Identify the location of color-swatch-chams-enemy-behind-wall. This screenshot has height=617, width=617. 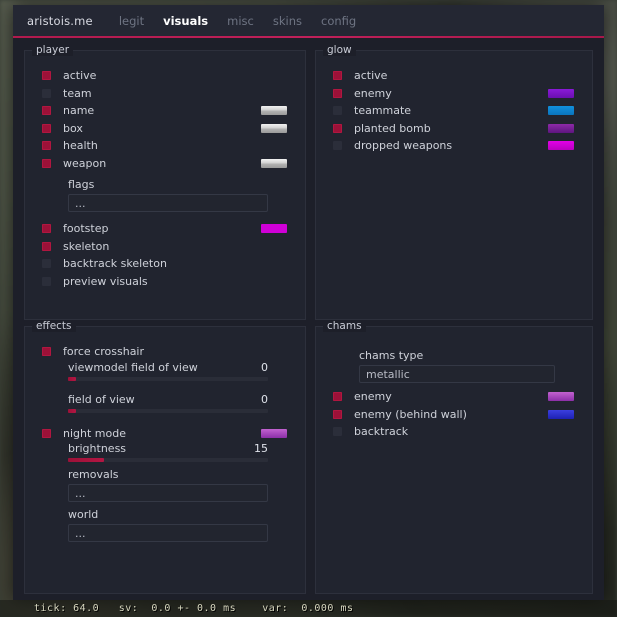
(561, 414).